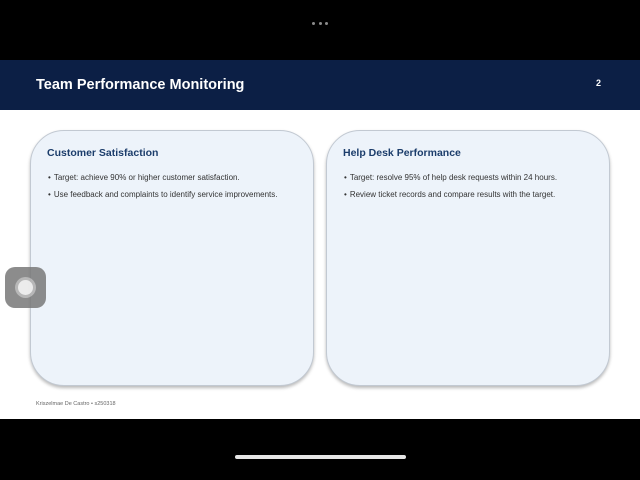 This screenshot has height=480, width=640. Describe the element at coordinates (76, 404) in the screenshot. I see `slide-footer: Kriszelmae De Castro • s250318` at that location.